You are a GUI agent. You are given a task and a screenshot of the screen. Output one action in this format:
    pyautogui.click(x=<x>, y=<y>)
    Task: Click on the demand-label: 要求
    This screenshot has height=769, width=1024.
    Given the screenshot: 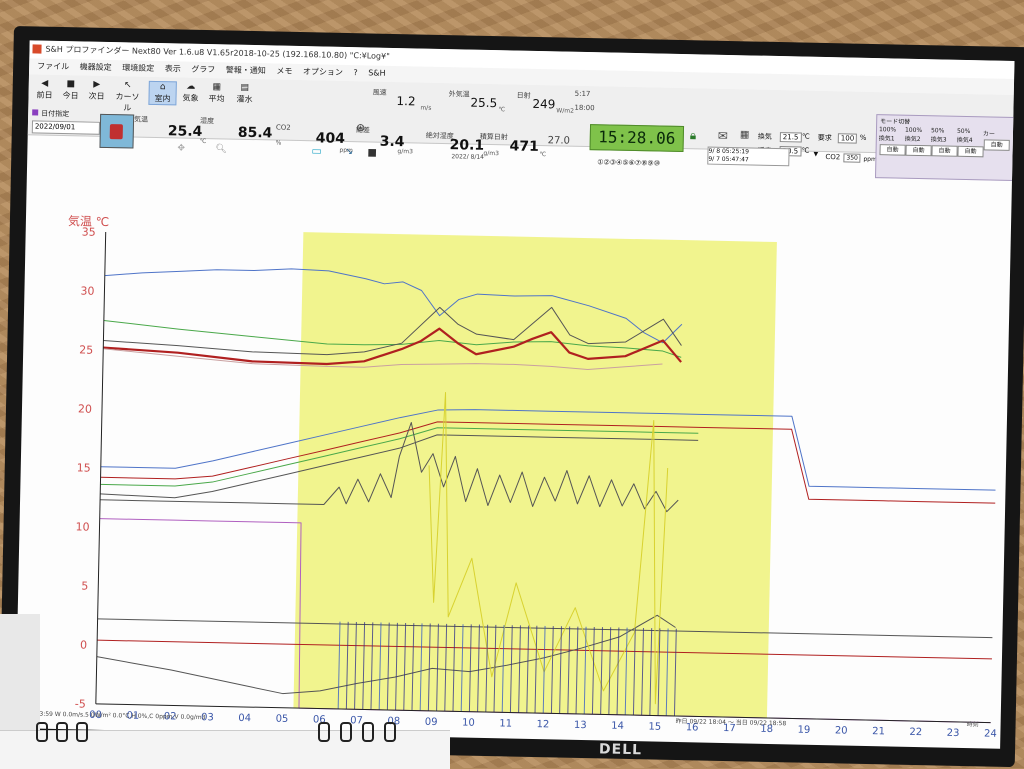 What is the action you would take?
    pyautogui.click(x=824, y=138)
    